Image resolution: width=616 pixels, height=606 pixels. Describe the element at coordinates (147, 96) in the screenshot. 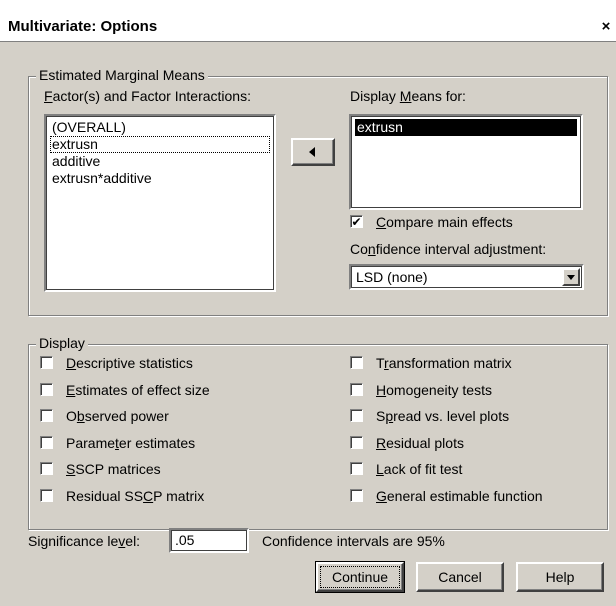

I see `factors-label: Factor(s) and Factor Interactions:` at that location.